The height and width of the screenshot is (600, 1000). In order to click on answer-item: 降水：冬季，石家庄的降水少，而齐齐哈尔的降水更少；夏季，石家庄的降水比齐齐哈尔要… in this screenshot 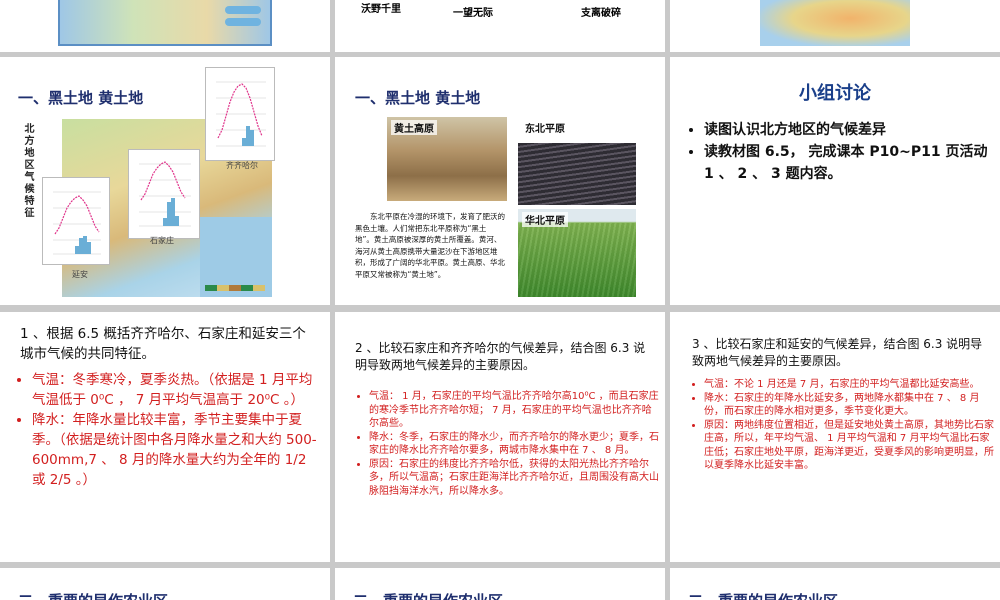, I will do `click(514, 444)`.